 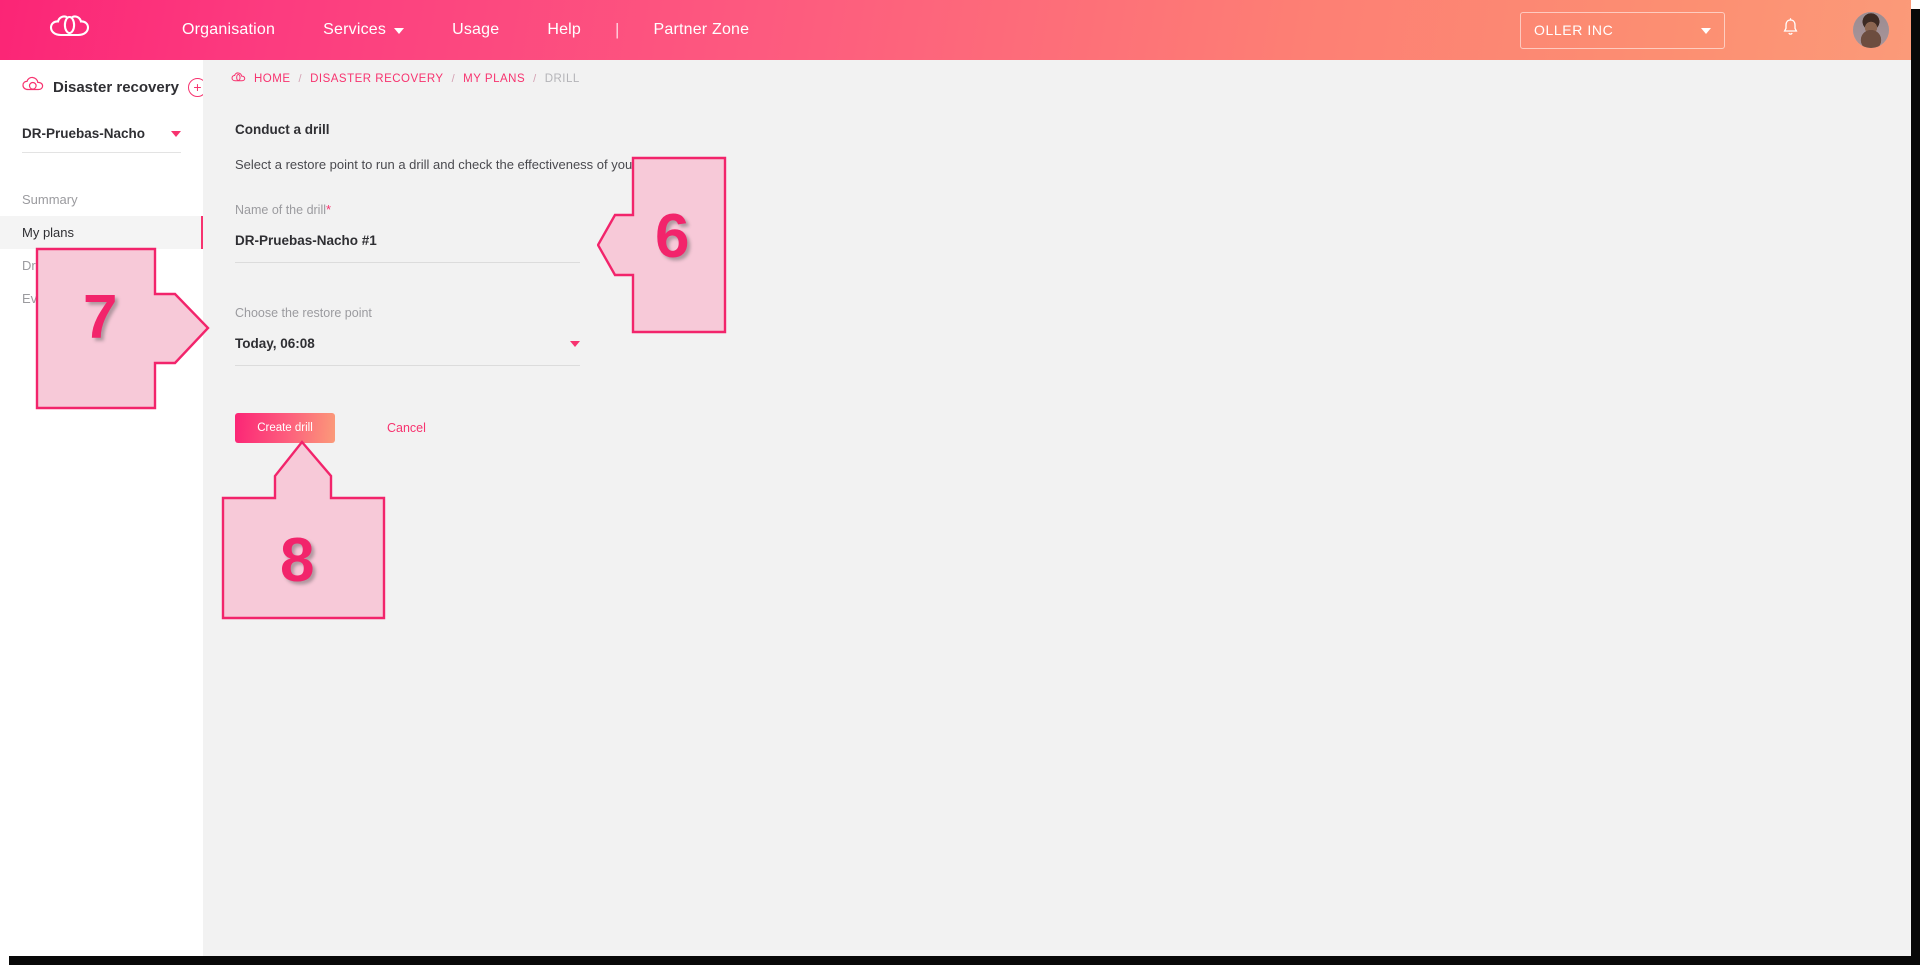 I want to click on nav-item-label: Organisation, so click(x=229, y=29).